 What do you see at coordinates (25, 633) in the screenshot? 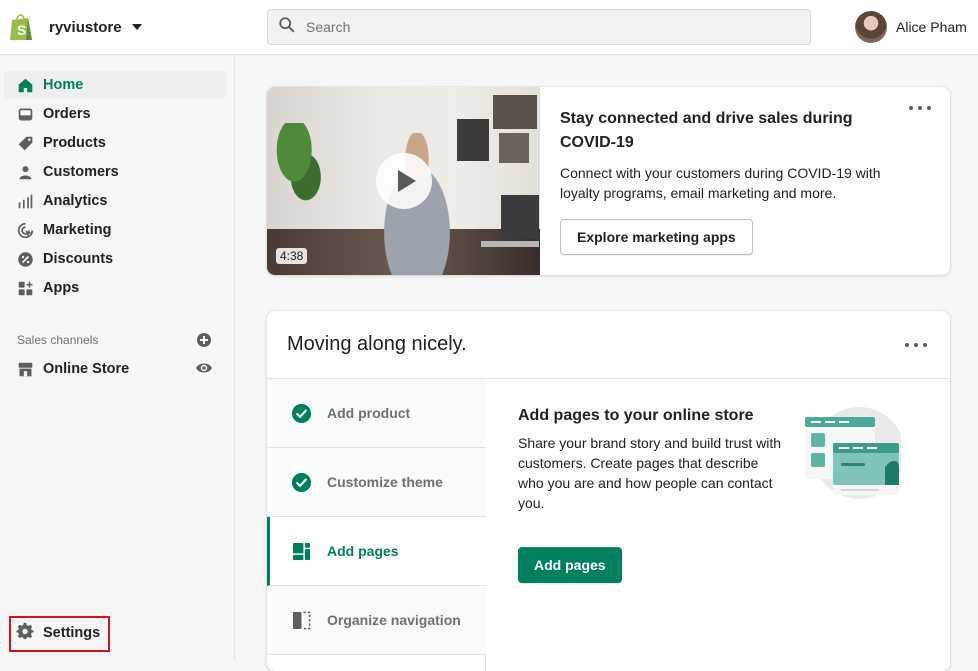
I see `gear-icon` at bounding box center [25, 633].